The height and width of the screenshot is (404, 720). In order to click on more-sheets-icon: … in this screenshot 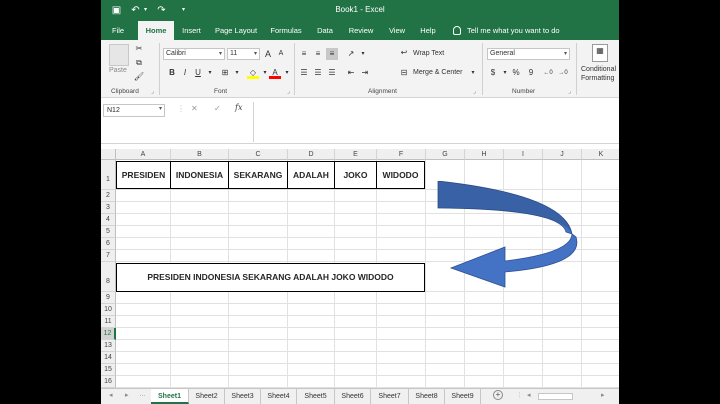, I will do `click(142, 394)`.